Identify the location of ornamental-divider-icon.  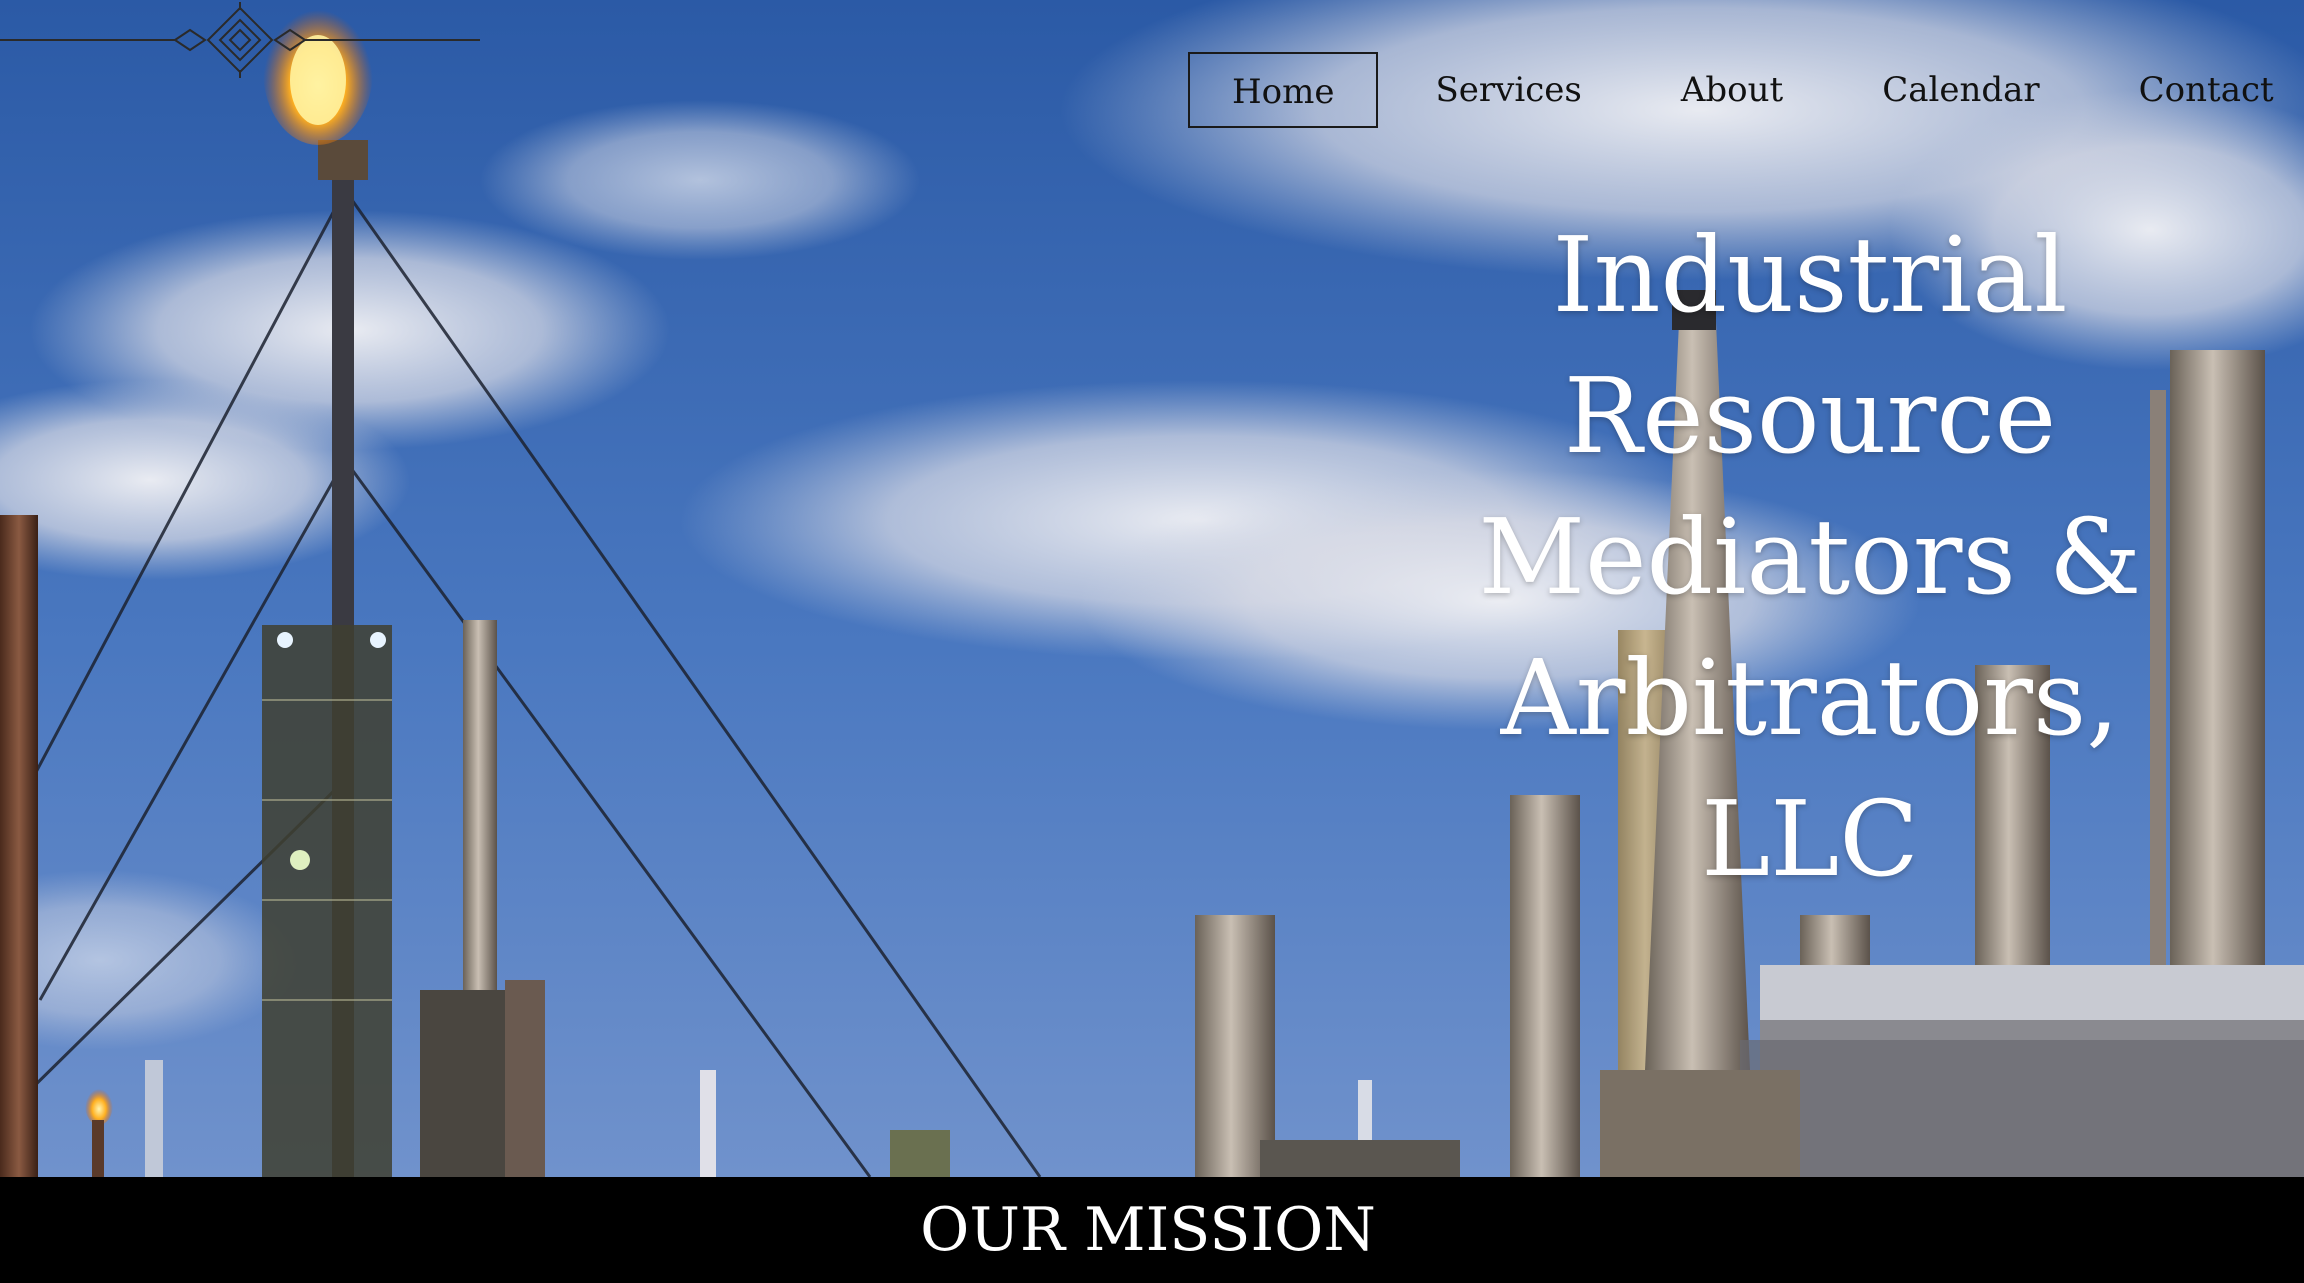
(240, 40).